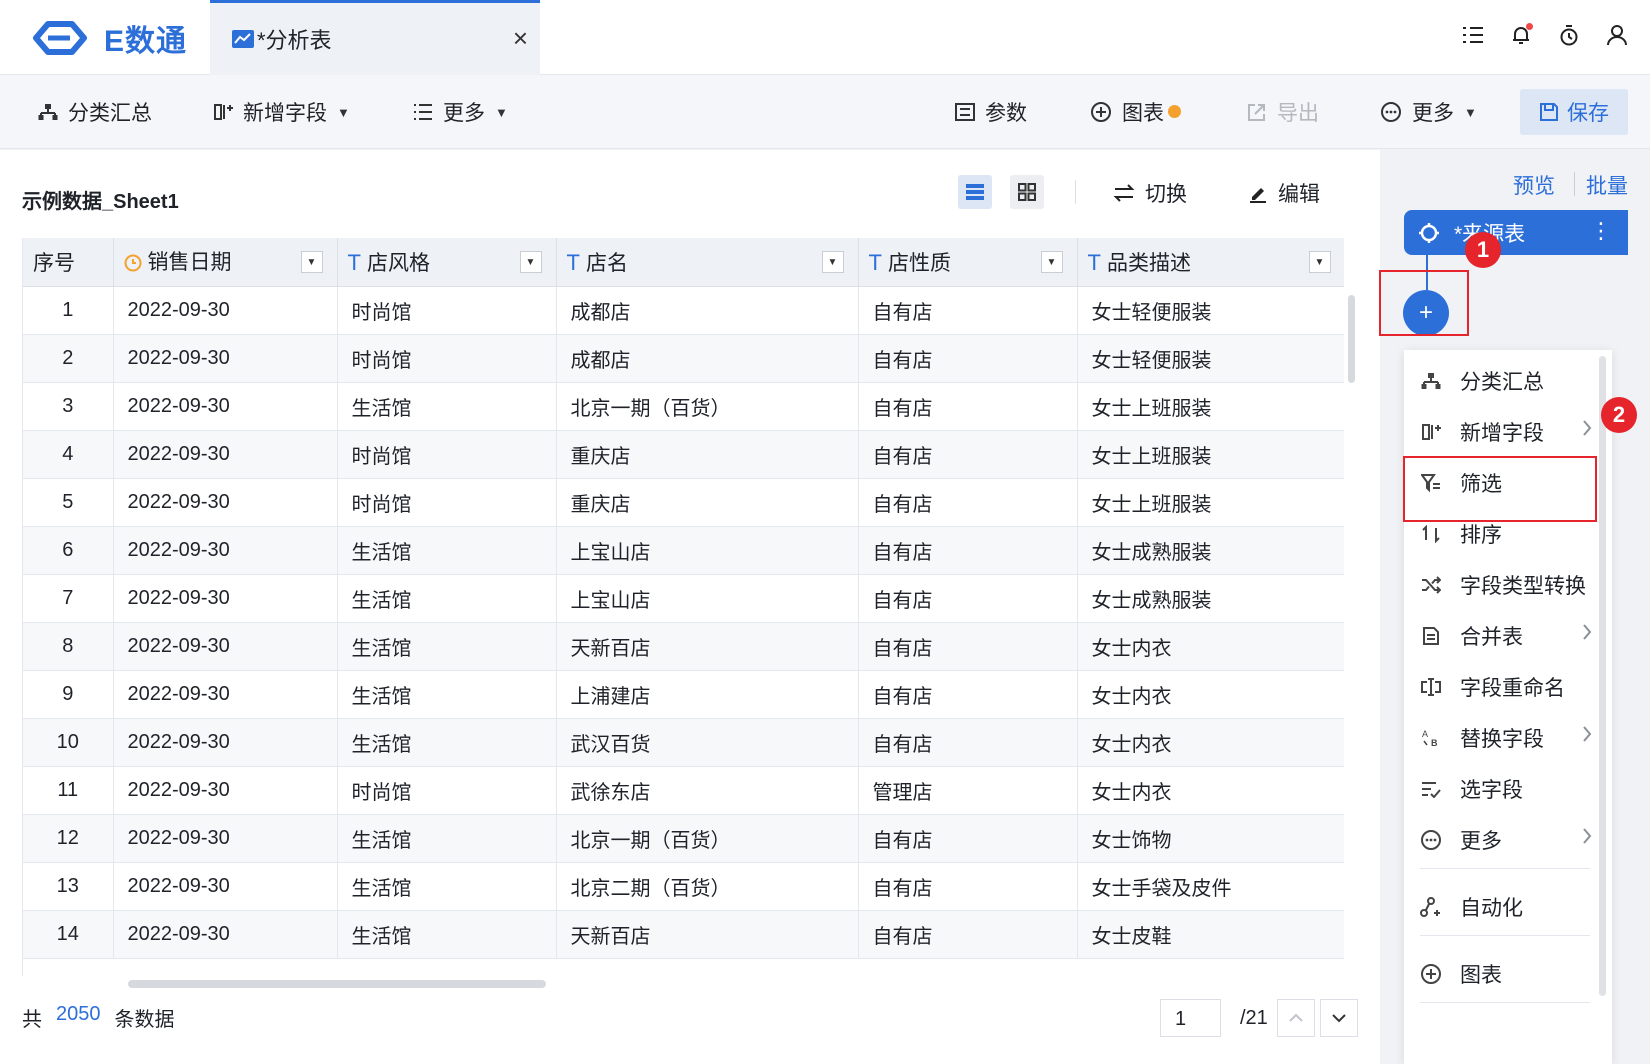  Describe the element at coordinates (1499, 636) in the screenshot. I see `menu-item-merge-table: 合并表` at that location.